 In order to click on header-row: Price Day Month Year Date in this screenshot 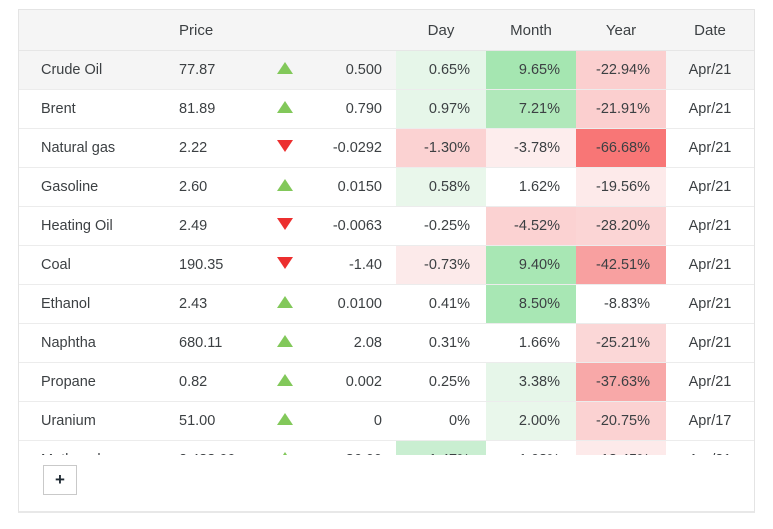, I will do `click(386, 30)`.